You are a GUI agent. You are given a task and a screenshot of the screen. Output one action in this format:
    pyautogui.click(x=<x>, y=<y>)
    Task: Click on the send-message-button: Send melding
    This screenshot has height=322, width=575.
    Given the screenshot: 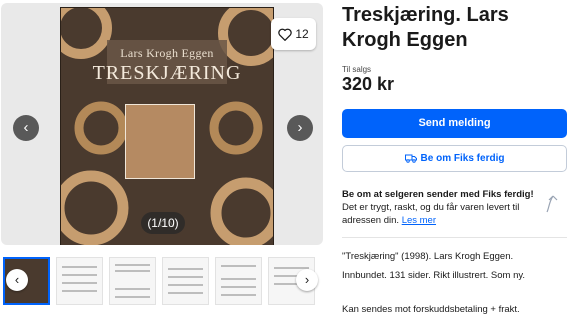 What is the action you would take?
    pyautogui.click(x=454, y=123)
    